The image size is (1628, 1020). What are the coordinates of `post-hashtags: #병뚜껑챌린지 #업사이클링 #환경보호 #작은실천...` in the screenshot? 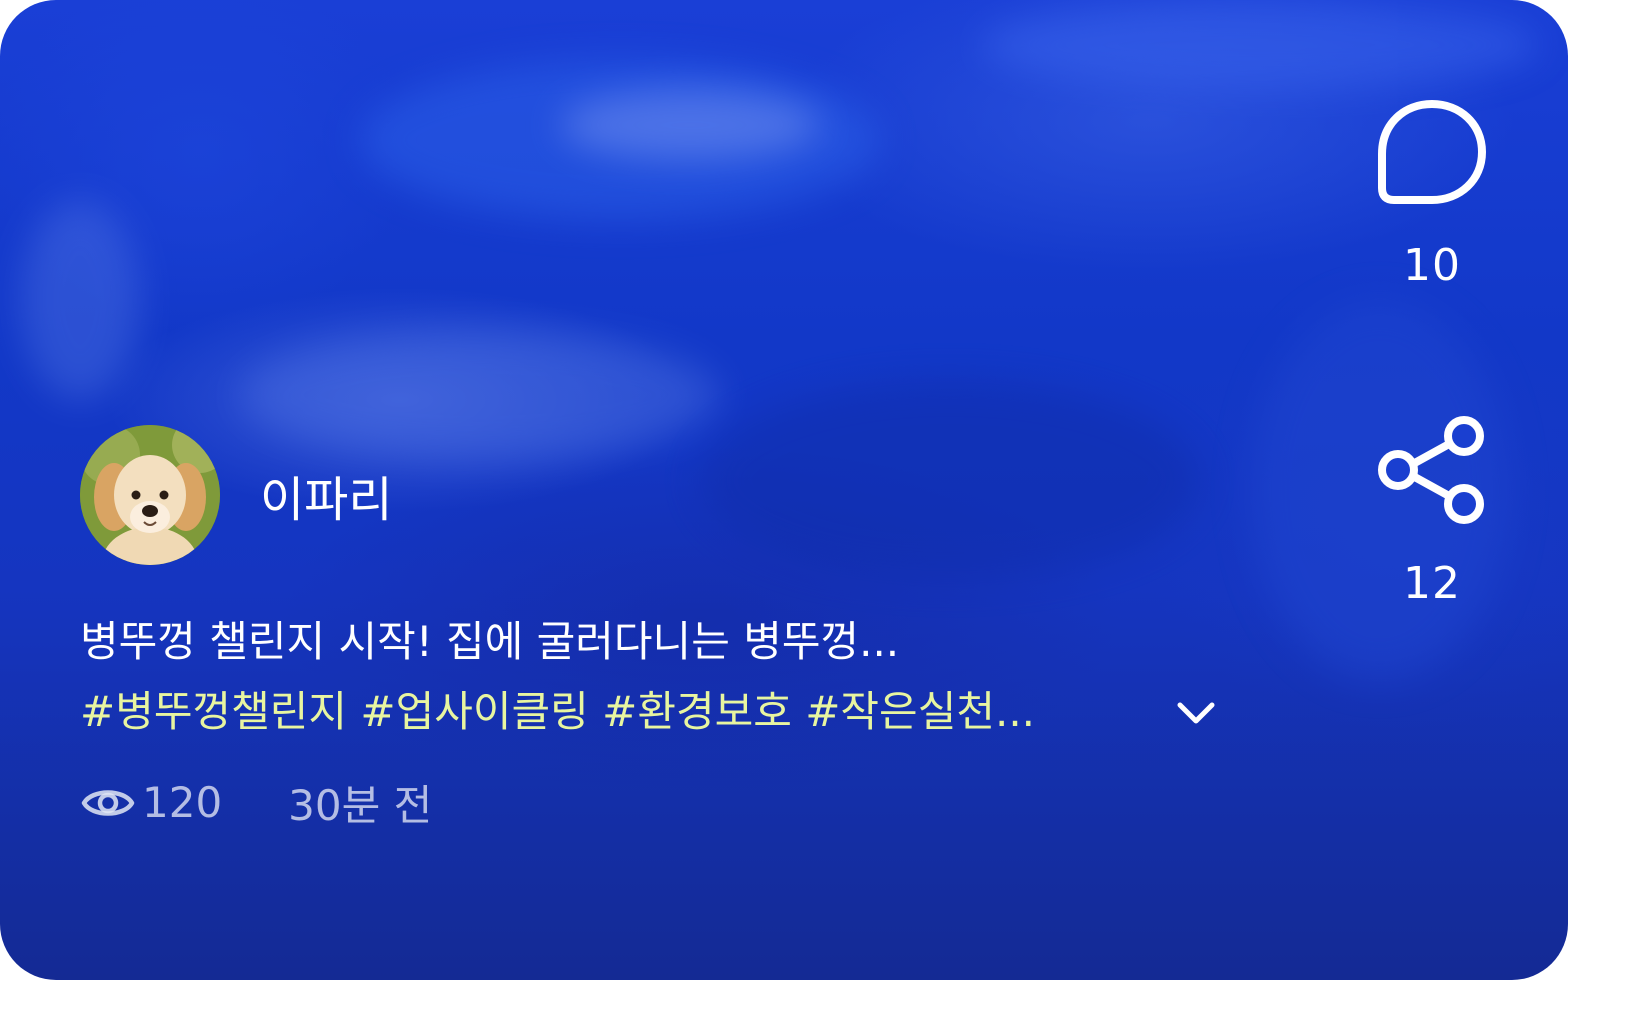 It's located at (557, 708).